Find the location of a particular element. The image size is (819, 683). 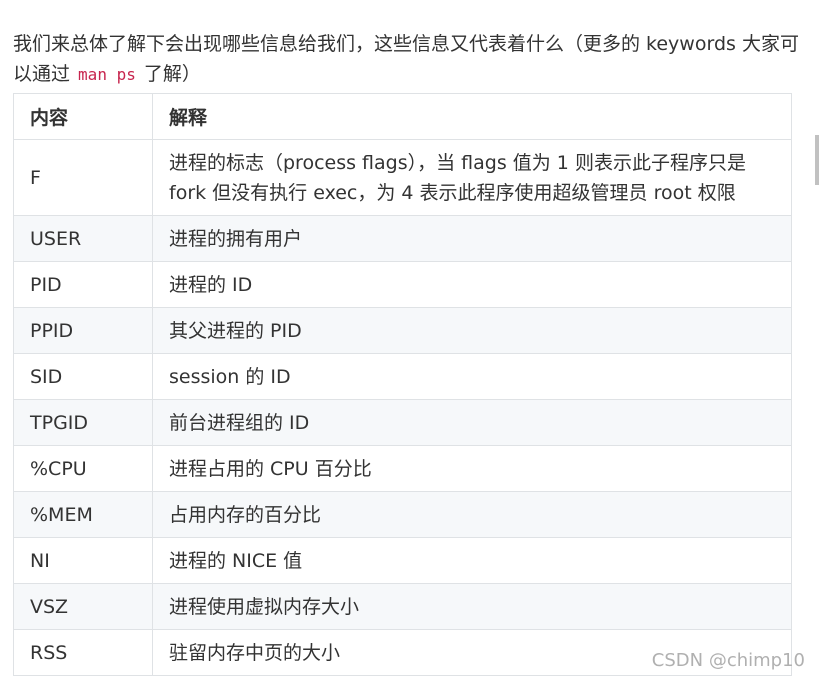

table-row: %MEM 占用内存的百分比 is located at coordinates (402, 514).